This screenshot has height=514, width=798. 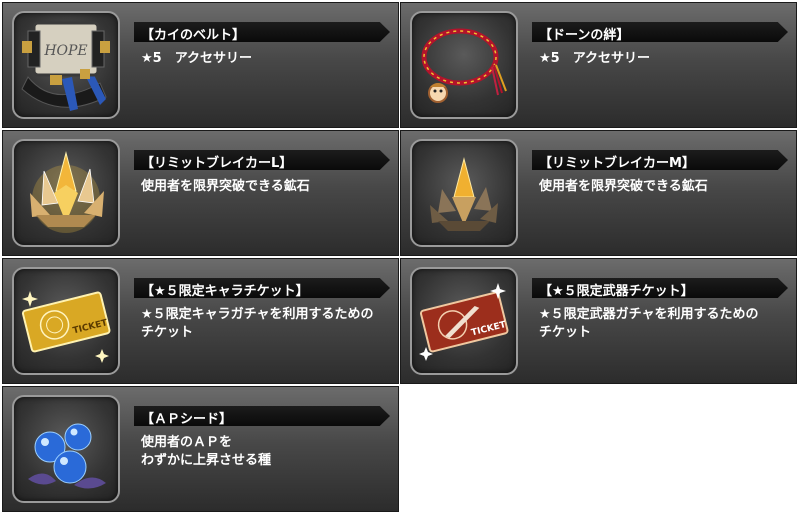 I want to click on item-name: 【リミットブレイカーM】, so click(x=617, y=163).